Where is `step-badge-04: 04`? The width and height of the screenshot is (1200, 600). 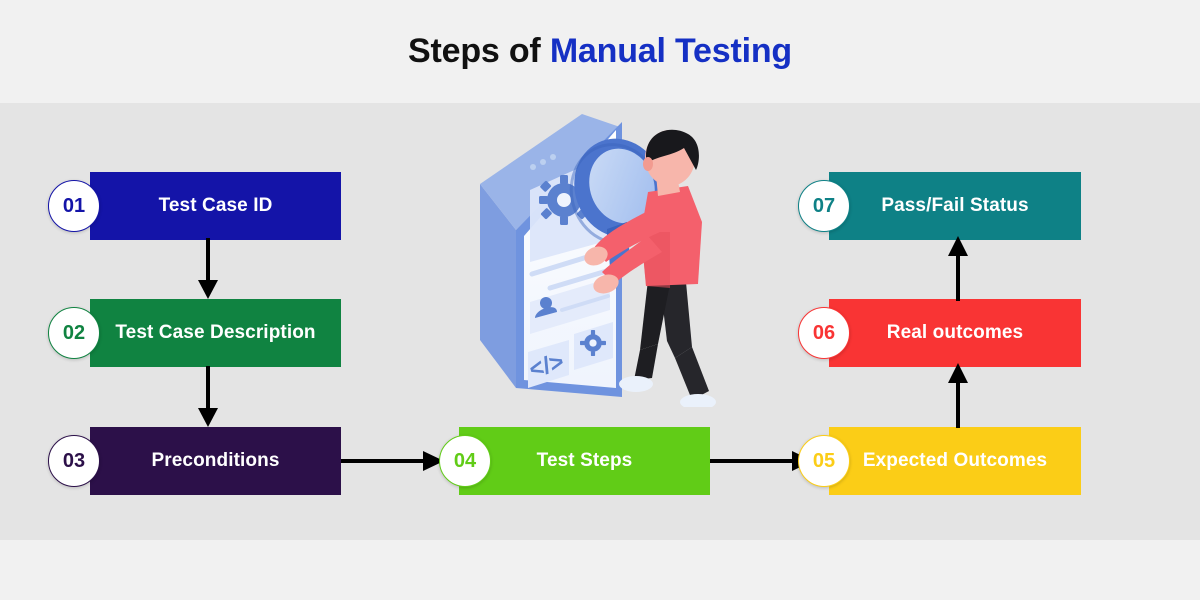
step-badge-04: 04 is located at coordinates (465, 461).